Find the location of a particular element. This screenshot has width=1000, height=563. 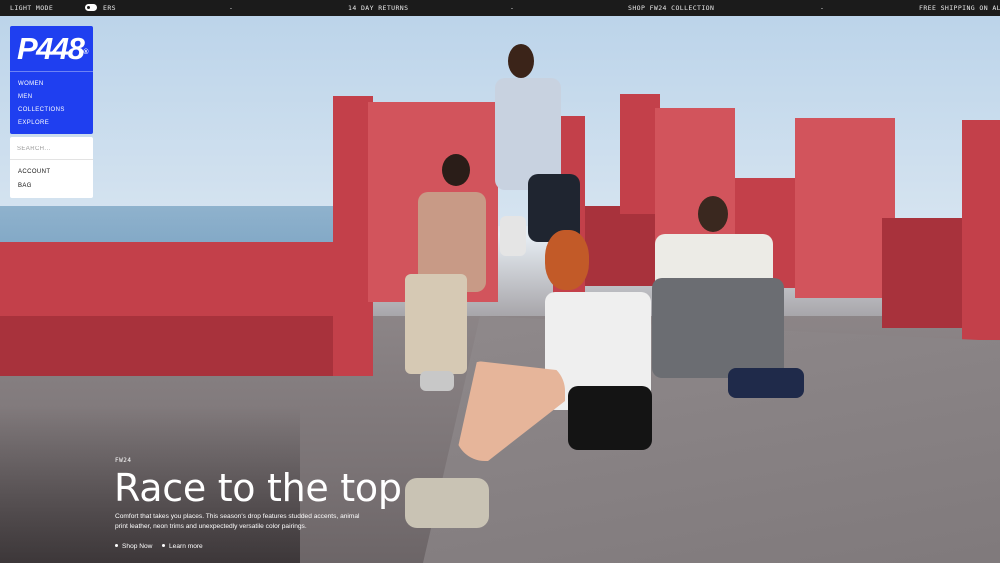

red-wall-pillar-left is located at coordinates (353, 236).